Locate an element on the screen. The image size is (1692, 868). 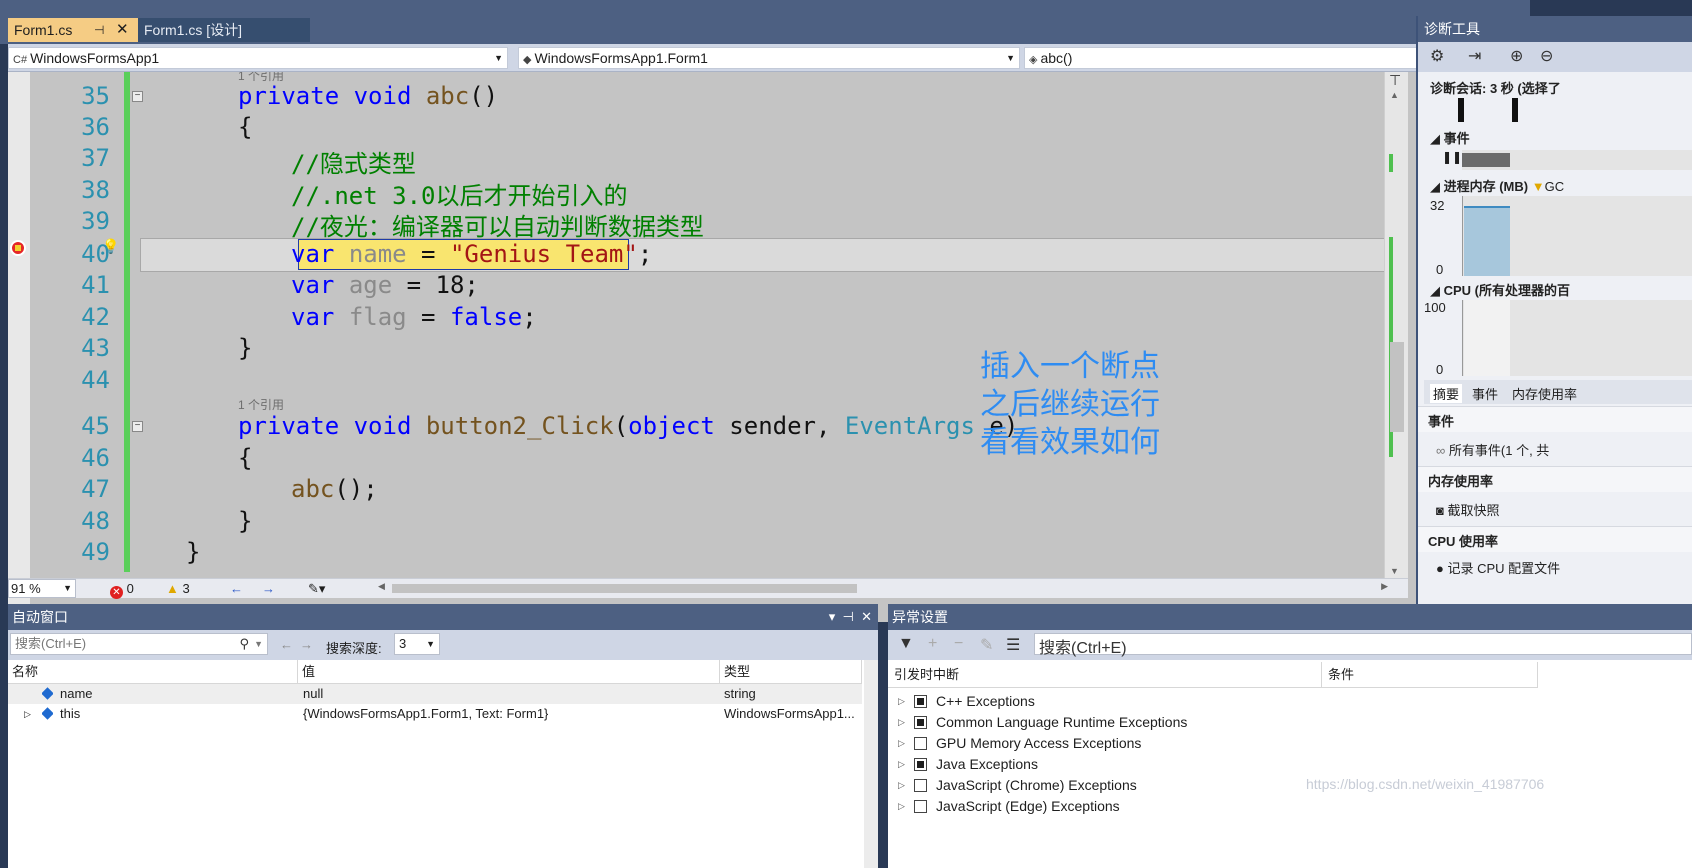
tab-memory: 内存使用率 is located at coordinates (1544, 393).